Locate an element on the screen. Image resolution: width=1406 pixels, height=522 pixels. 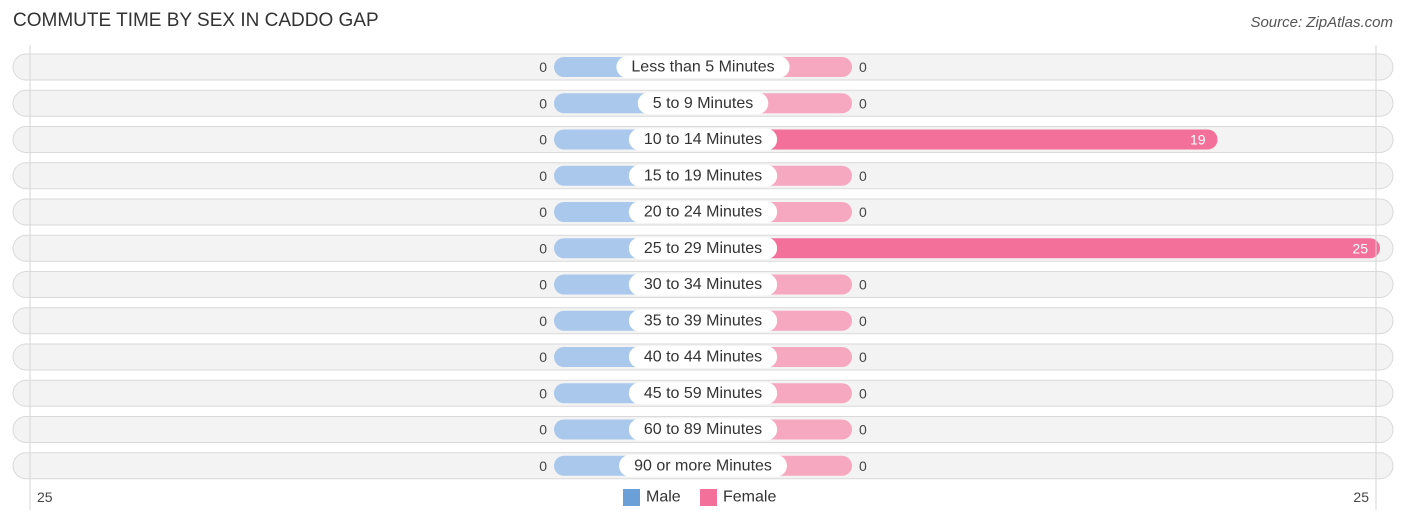
category-label: 90 or more Minutes is located at coordinates (703, 465).